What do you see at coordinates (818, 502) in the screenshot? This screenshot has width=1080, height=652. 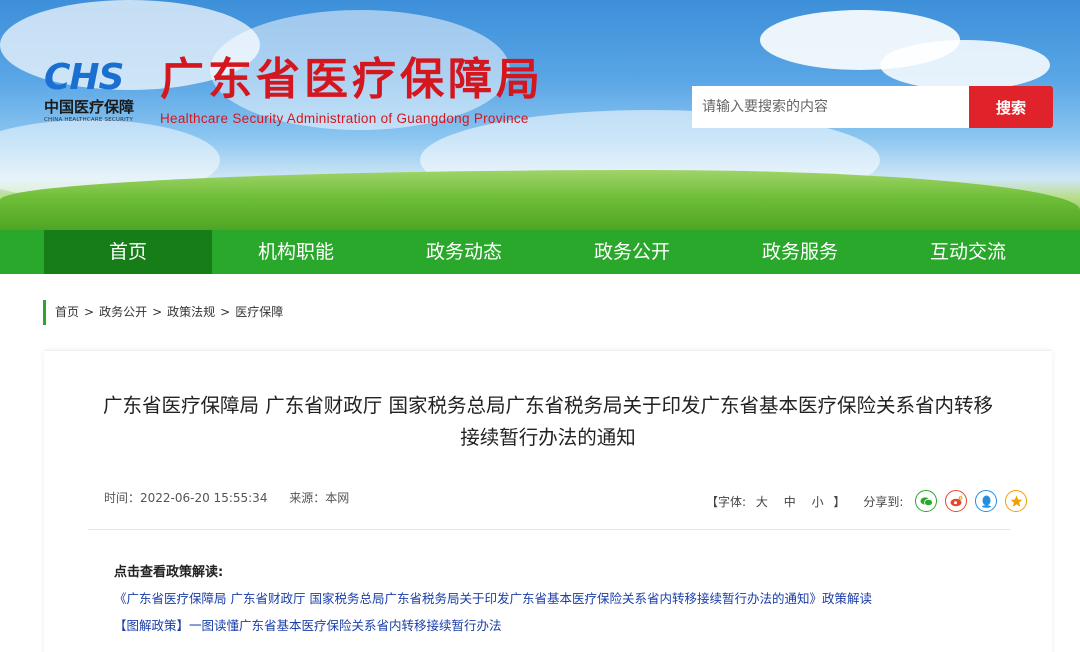 I see `font-small-button: 小` at bounding box center [818, 502].